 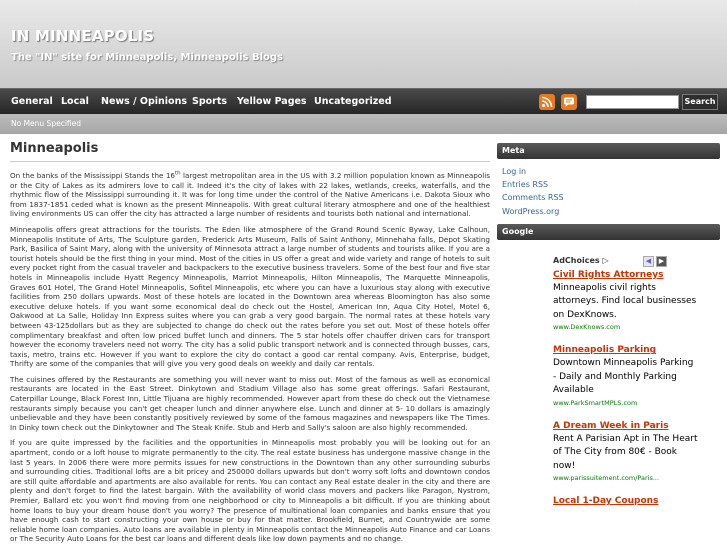 I want to click on comments-feed-icon, so click(x=569, y=102).